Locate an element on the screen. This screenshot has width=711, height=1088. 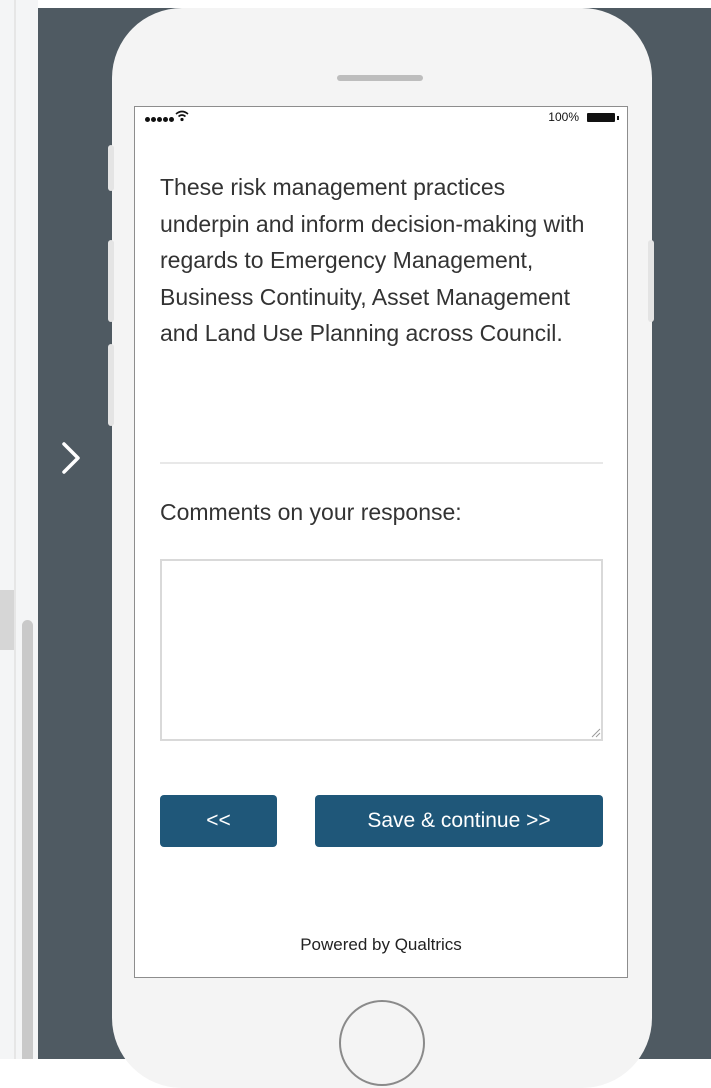
editor-left-panel is located at coordinates (19, 529).